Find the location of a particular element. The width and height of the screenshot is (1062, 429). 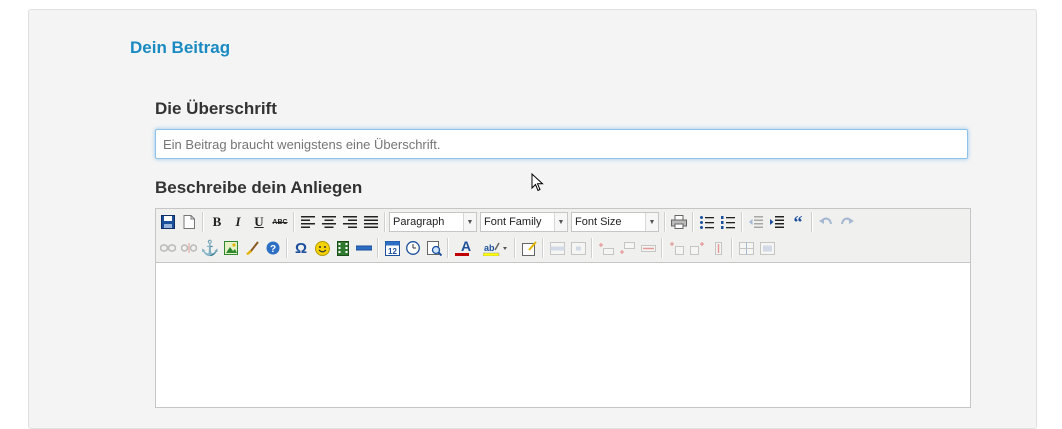

toolbar-row-2: ⚓ ? Ω 12 A ab is located at coordinates (468, 248).